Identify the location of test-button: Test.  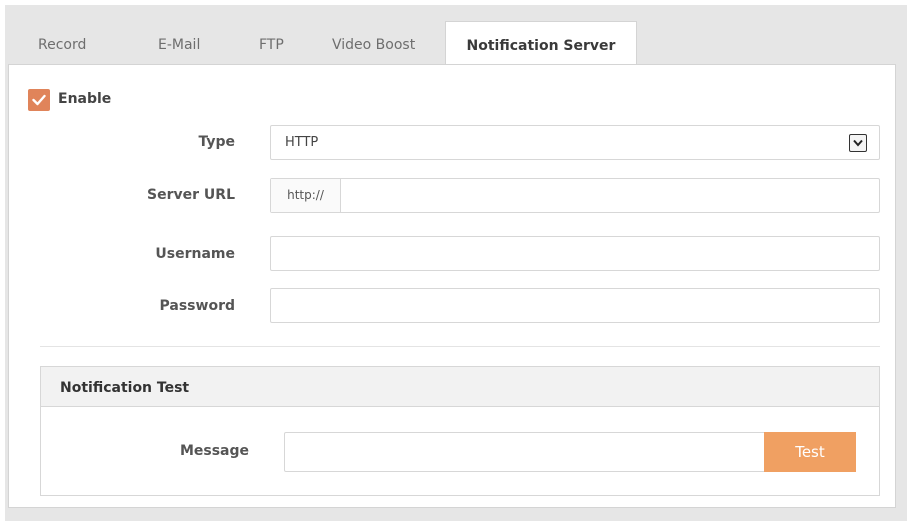
(810, 452).